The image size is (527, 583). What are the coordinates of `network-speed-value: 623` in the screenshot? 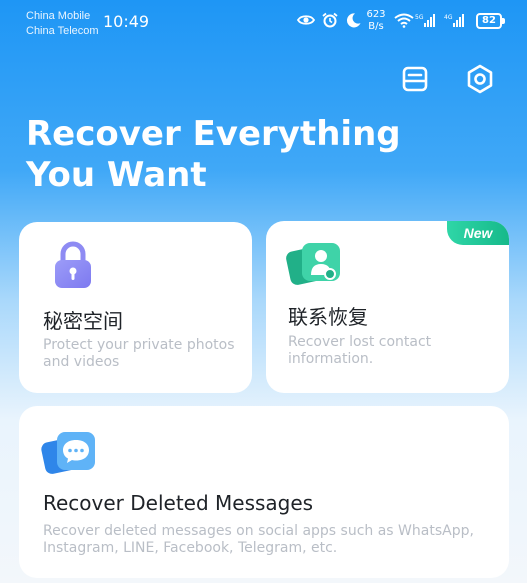 It's located at (376, 14).